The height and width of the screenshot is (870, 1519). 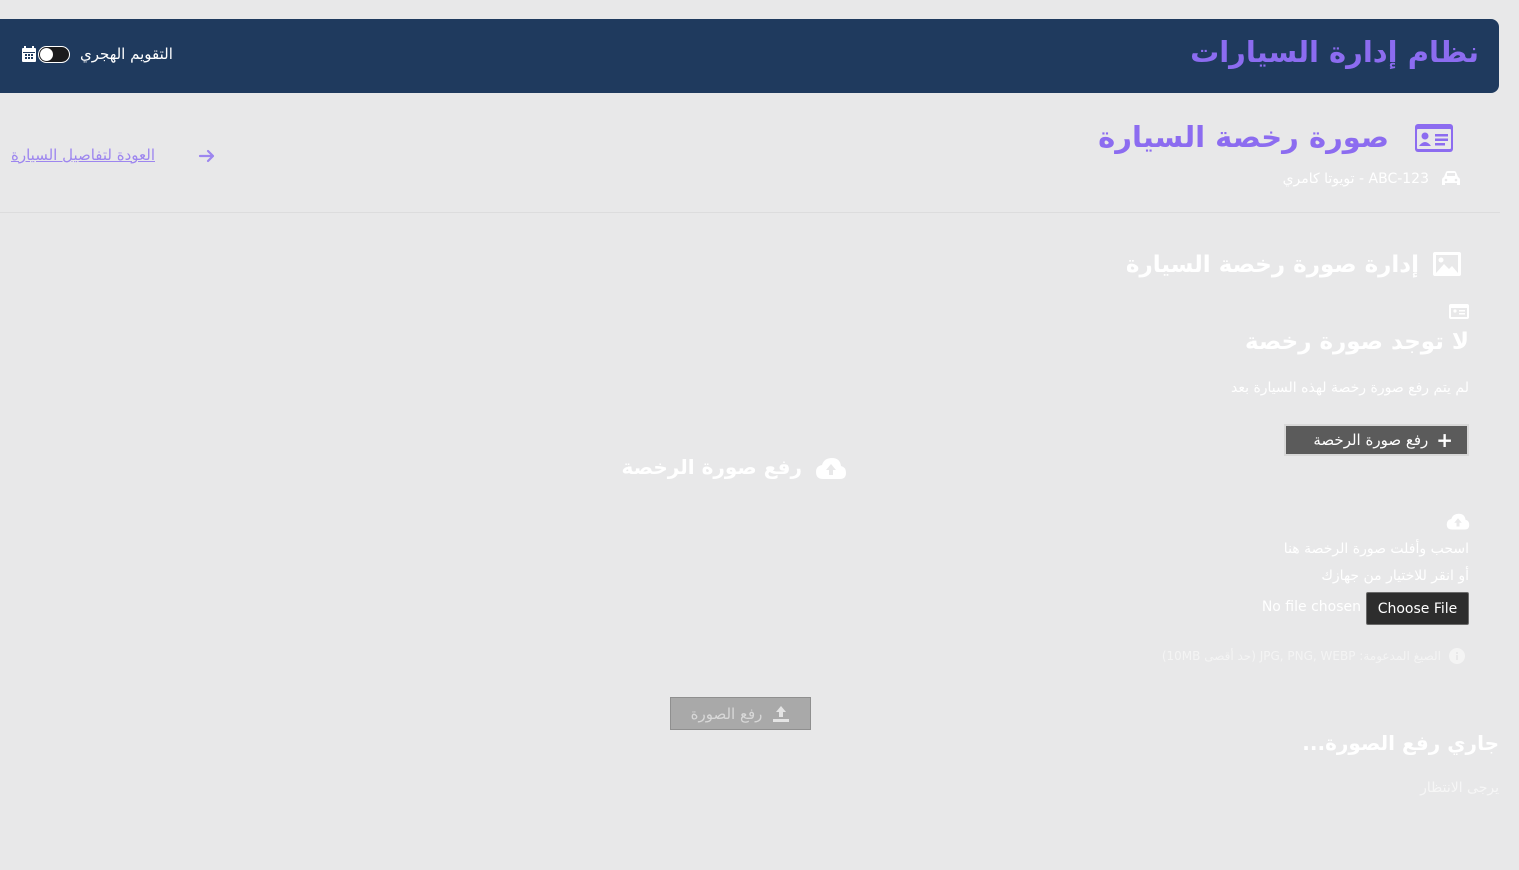 What do you see at coordinates (726, 713) in the screenshot?
I see `submit-upload-button-label: رفع الصورة` at bounding box center [726, 713].